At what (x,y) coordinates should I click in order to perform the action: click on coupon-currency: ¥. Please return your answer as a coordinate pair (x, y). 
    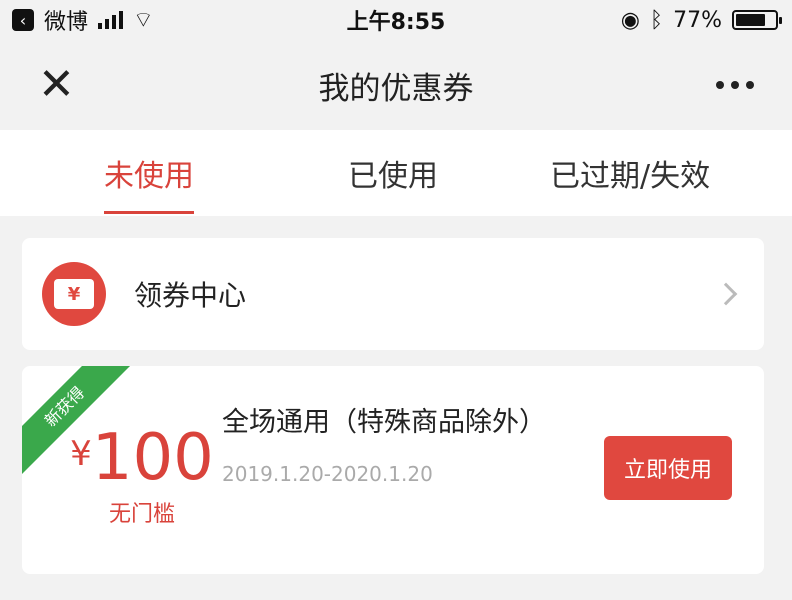
    Looking at the image, I should click on (81, 454).